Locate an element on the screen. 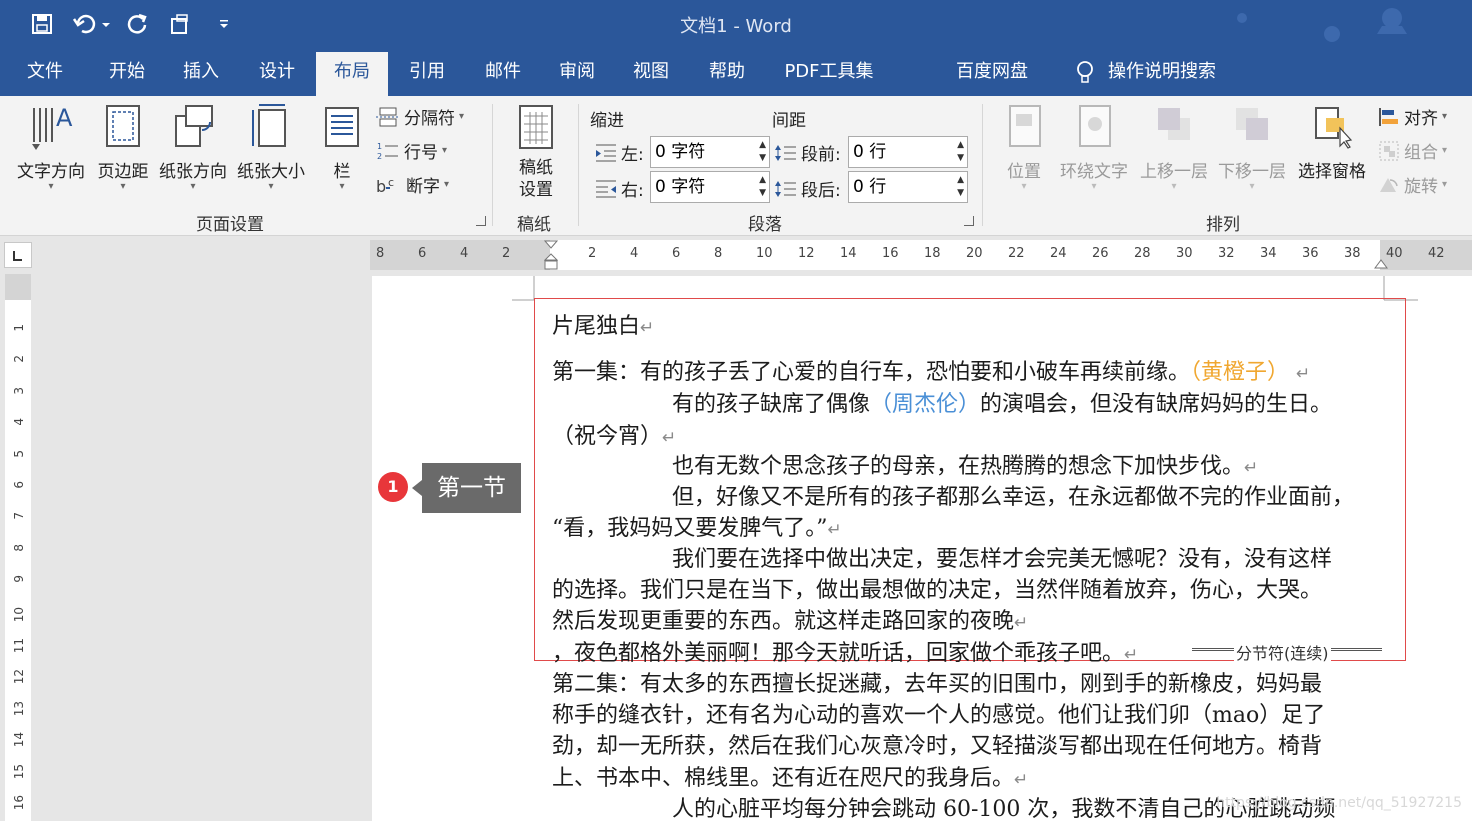 The width and height of the screenshot is (1472, 821). paragraph-6: ，夜色都格外美丽啊！那今天就听话，回家做个乖孩子吧。↵ is located at coordinates (845, 651).